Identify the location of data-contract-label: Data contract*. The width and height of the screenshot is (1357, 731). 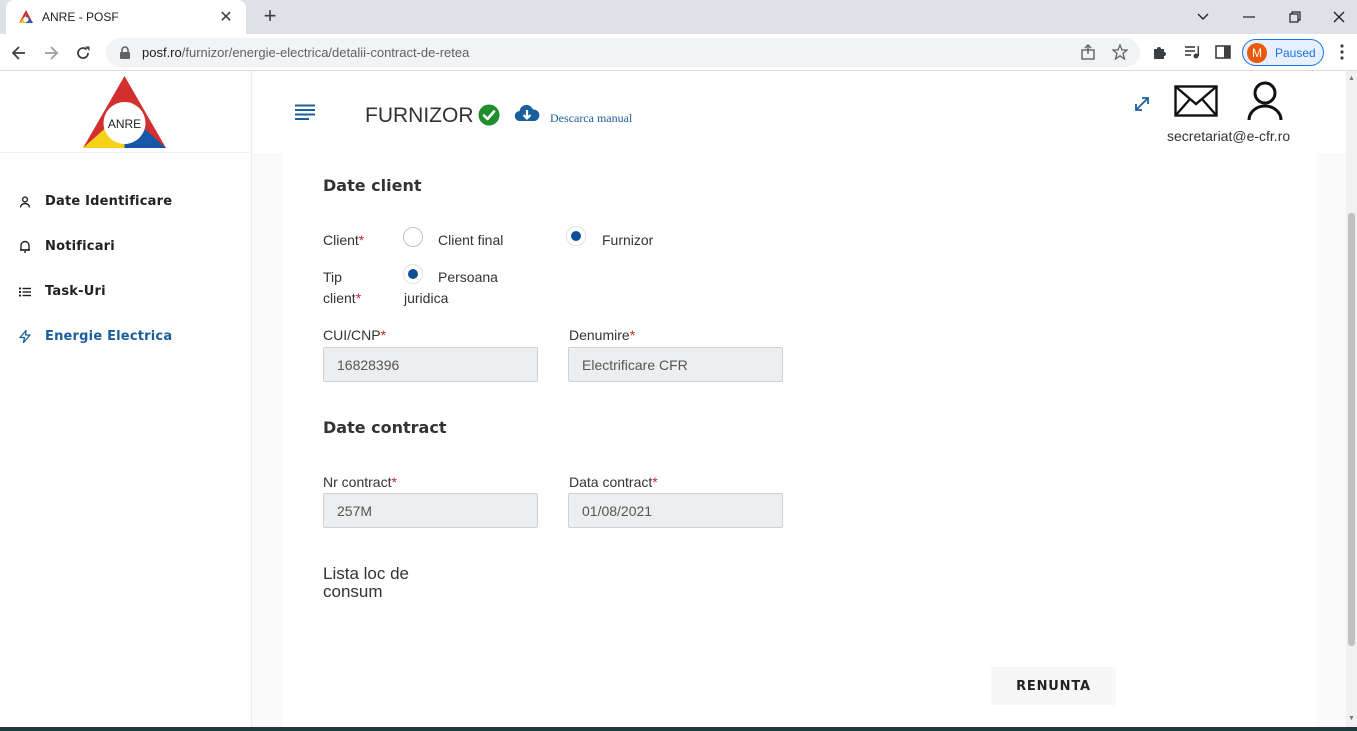
(613, 482).